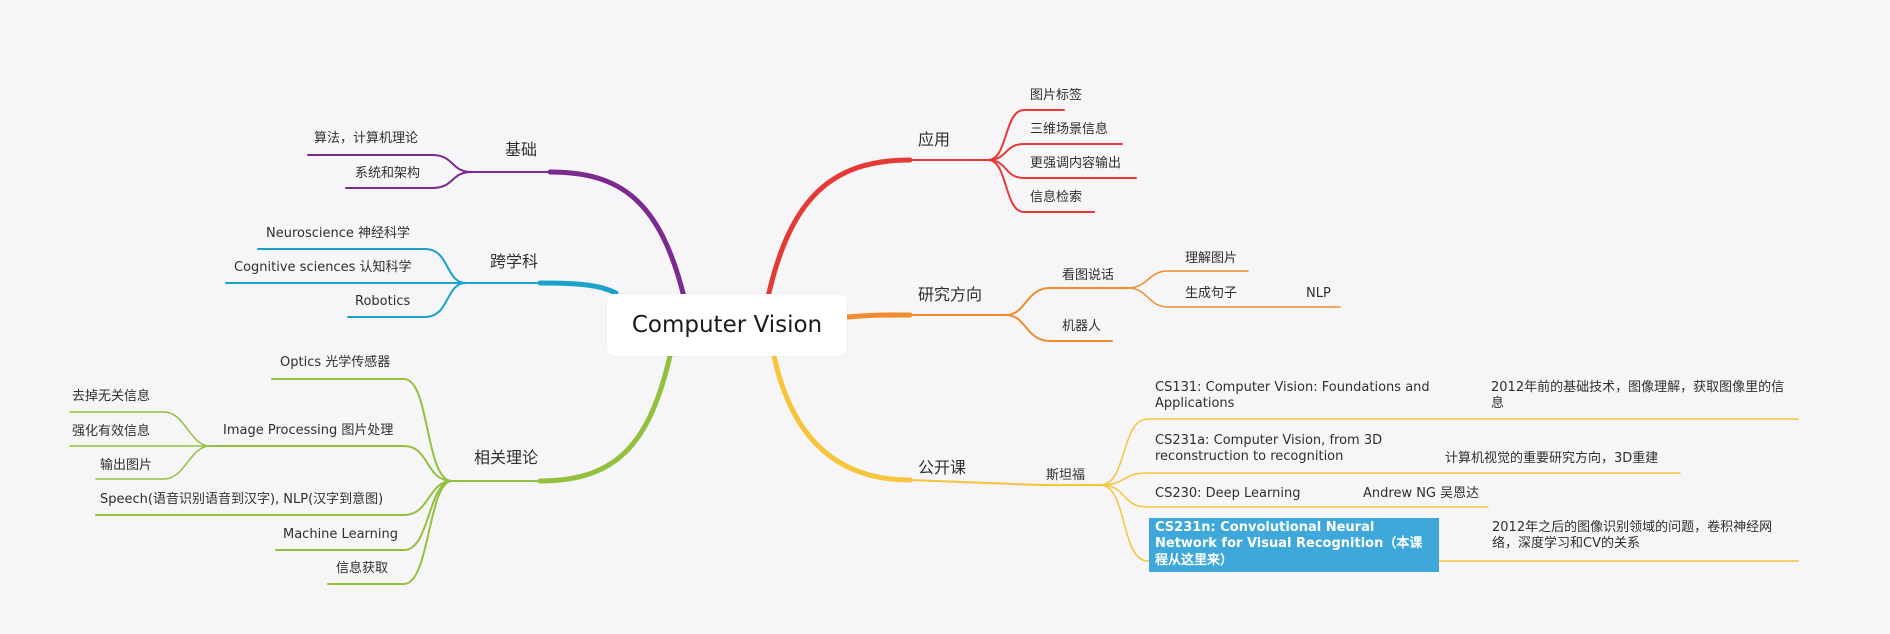 The height and width of the screenshot is (634, 1890). Describe the element at coordinates (521, 150) in the screenshot. I see `branch-foundation: 基础` at that location.